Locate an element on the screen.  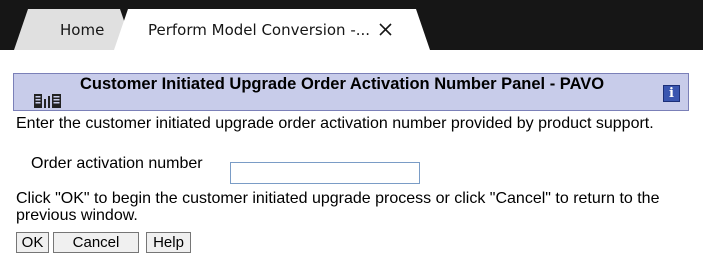
hardware-system-icon is located at coordinates (48, 103).